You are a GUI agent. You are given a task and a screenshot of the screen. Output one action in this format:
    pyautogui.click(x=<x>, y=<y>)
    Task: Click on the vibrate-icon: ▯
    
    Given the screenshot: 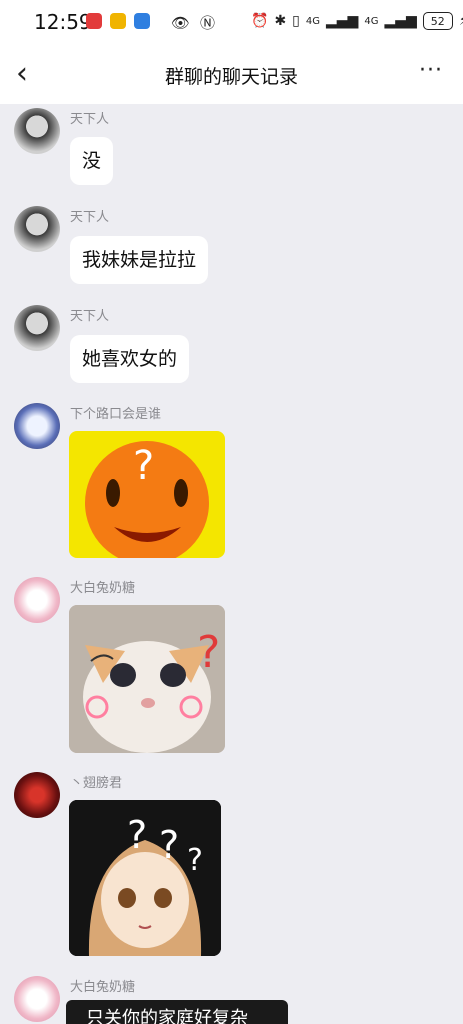 What is the action you would take?
    pyautogui.click(x=296, y=21)
    